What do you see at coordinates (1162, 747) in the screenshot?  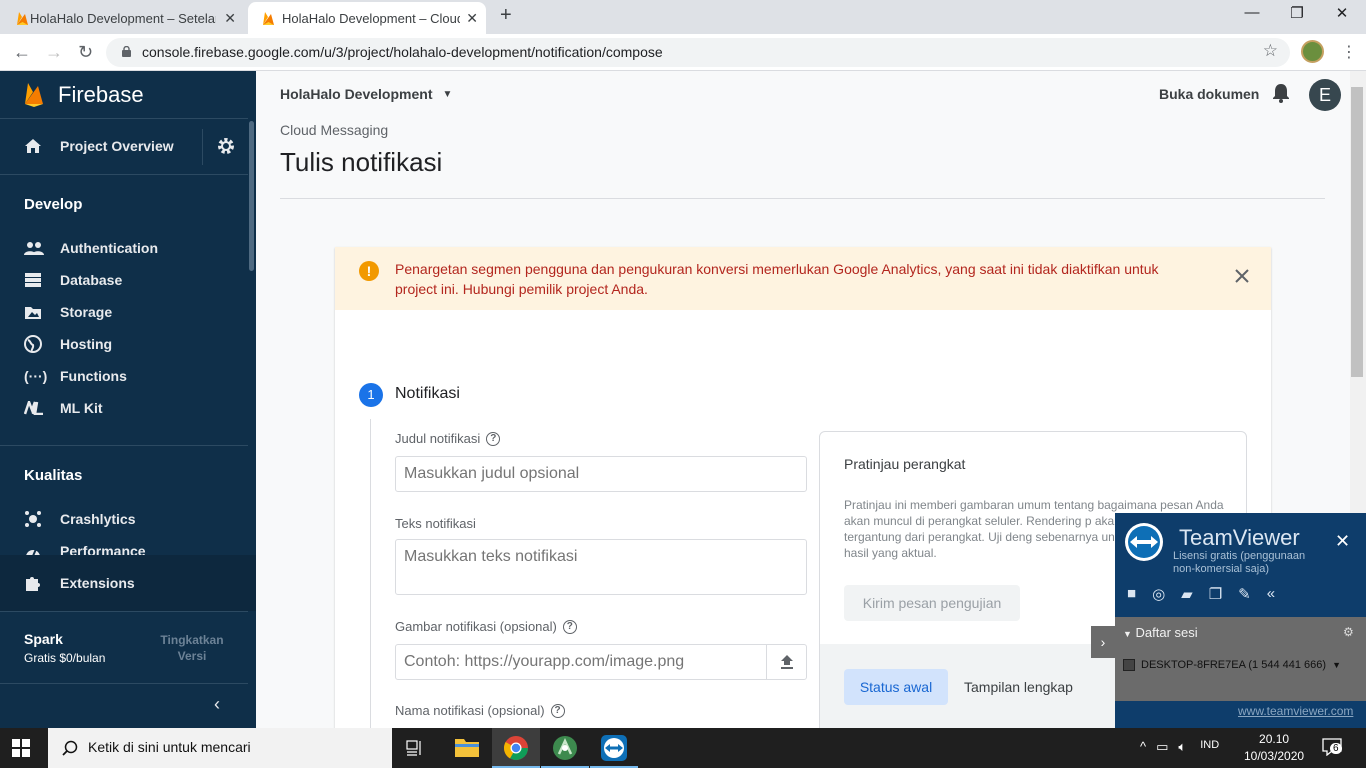 I see `network-icon: ▭` at bounding box center [1162, 747].